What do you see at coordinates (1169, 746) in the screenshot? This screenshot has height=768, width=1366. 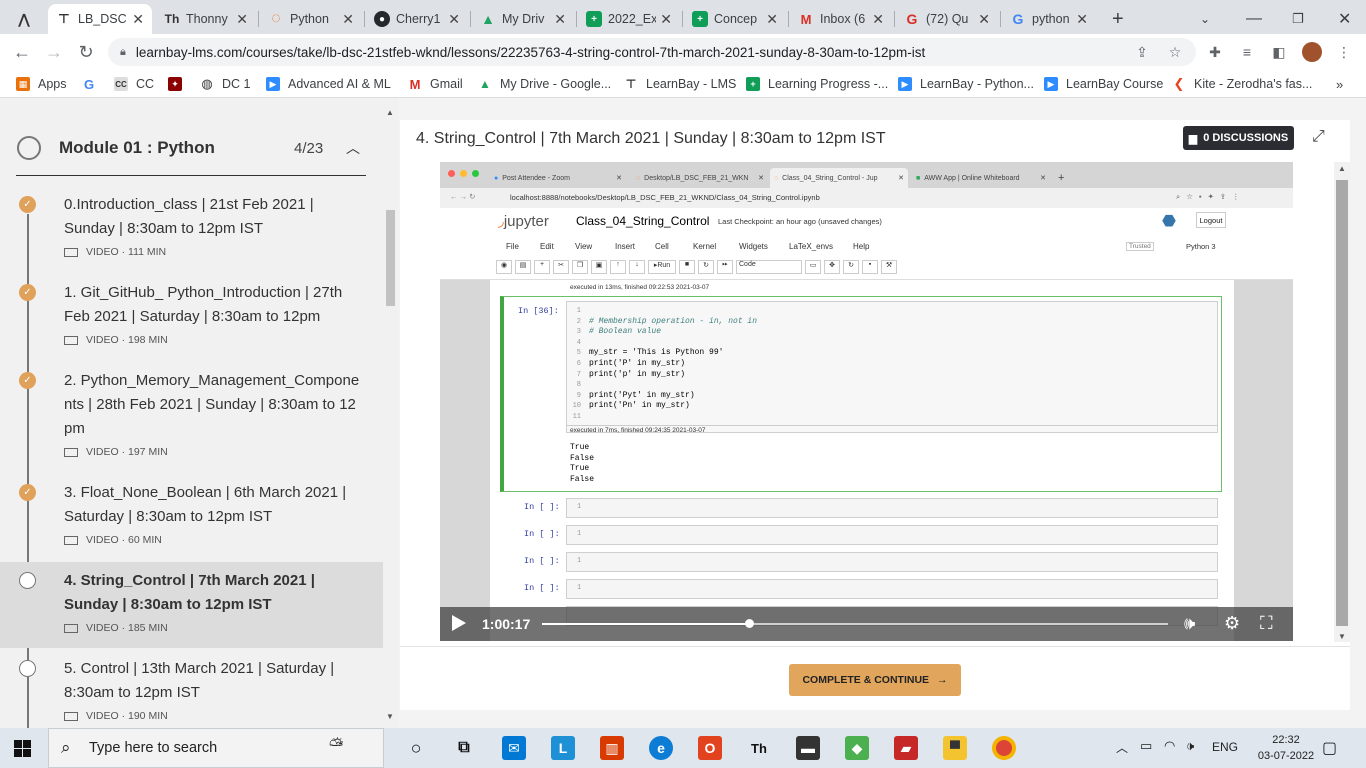 I see `wifi-icon: ◠` at bounding box center [1169, 746].